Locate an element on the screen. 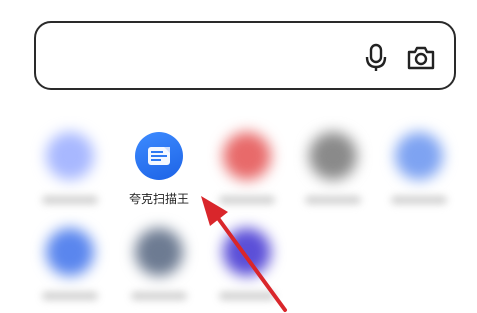 Image resolution: width=477 pixels, height=313 pixels. app-label: 夸克扫描王 is located at coordinates (158, 199).